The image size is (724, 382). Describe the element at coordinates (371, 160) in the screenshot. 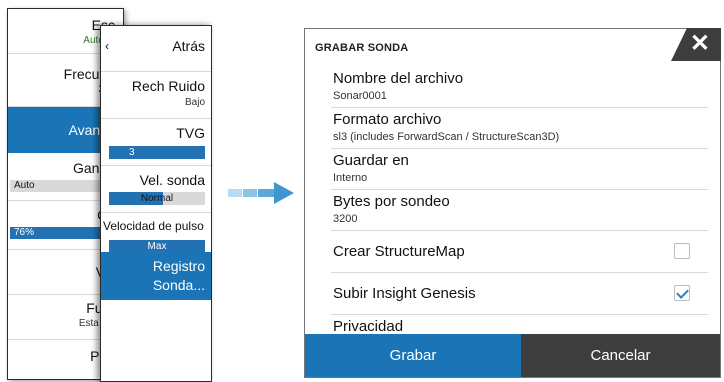

I see `row-label: Guardar en` at that location.